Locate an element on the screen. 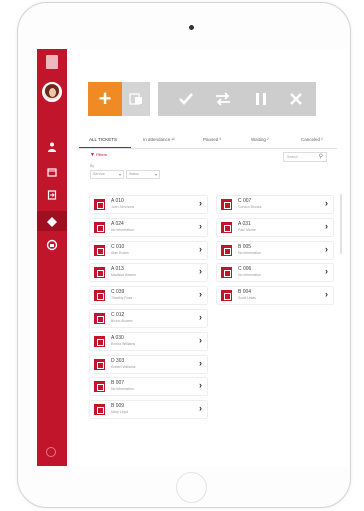  person-icon is located at coordinates (52, 147).